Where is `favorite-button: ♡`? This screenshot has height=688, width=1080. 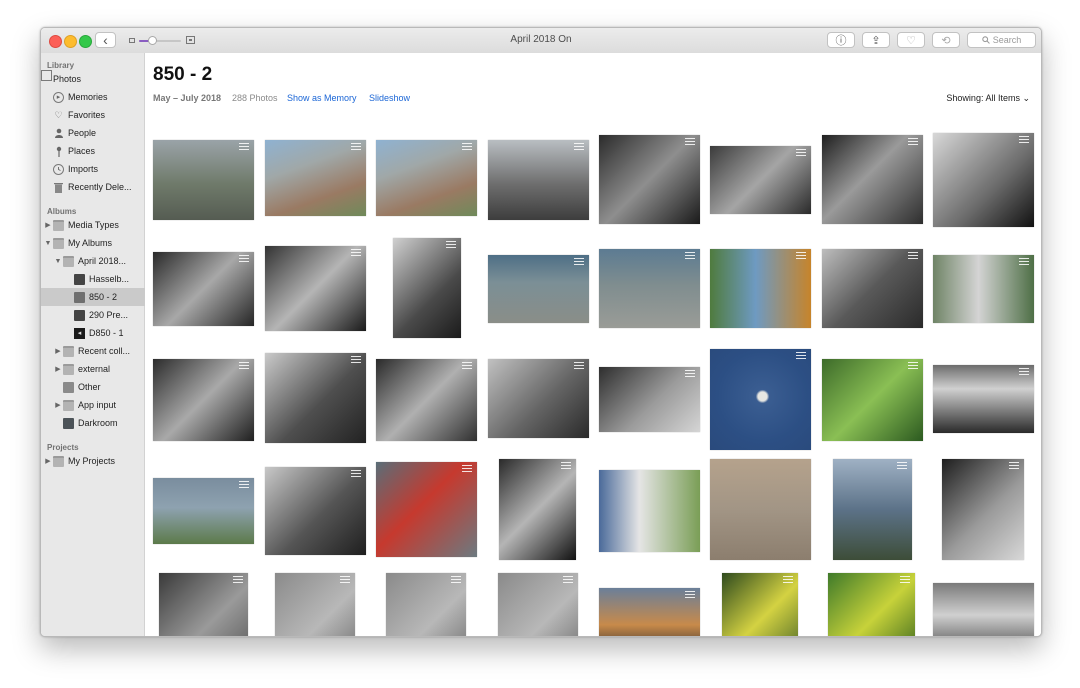
favorite-button: ♡ is located at coordinates (911, 40).